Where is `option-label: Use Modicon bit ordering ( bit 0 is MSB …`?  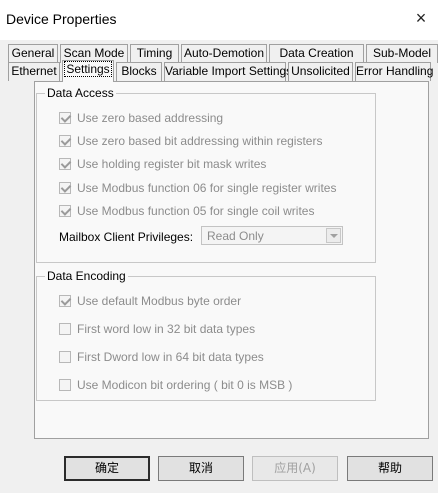
option-label: Use Modicon bit ordering ( bit 0 is MSB … is located at coordinates (185, 385).